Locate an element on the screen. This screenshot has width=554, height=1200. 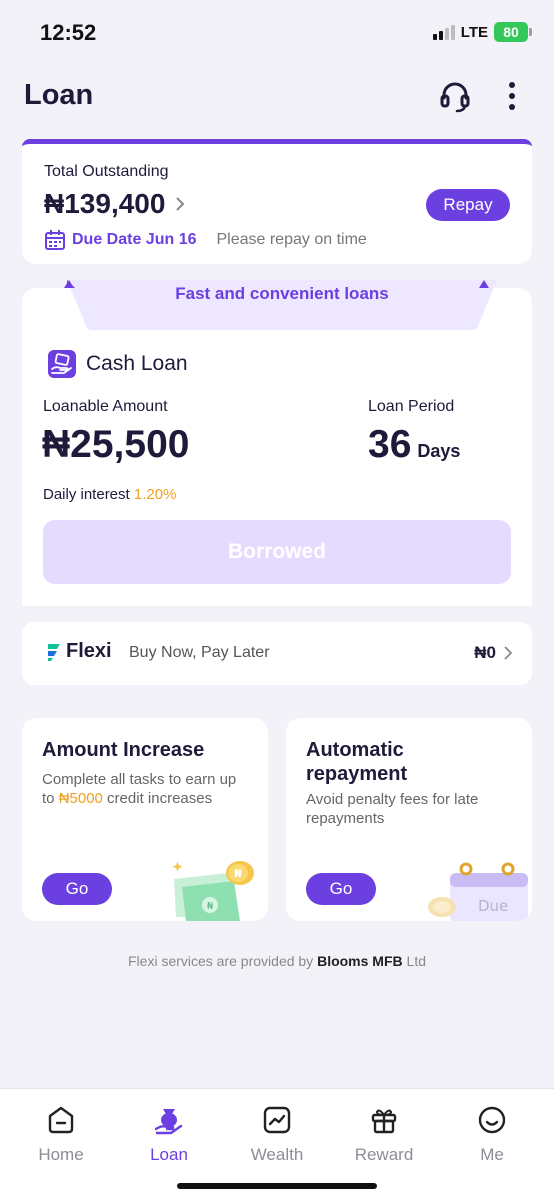
cash-loan-icon is located at coordinates (62, 364).